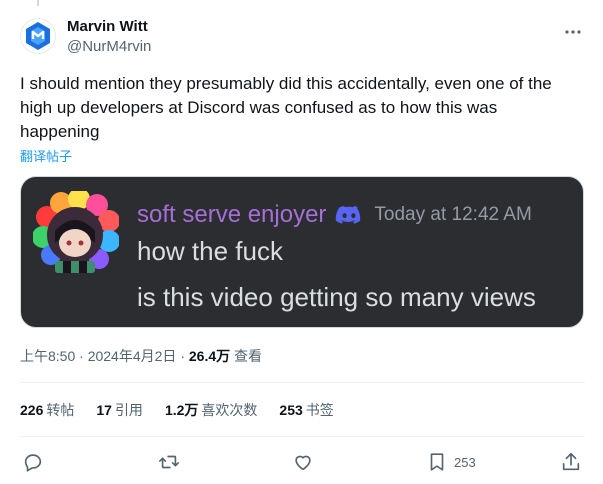 The height and width of the screenshot is (484, 603). I want to click on tweet-action-bar: 253, so click(303, 462).